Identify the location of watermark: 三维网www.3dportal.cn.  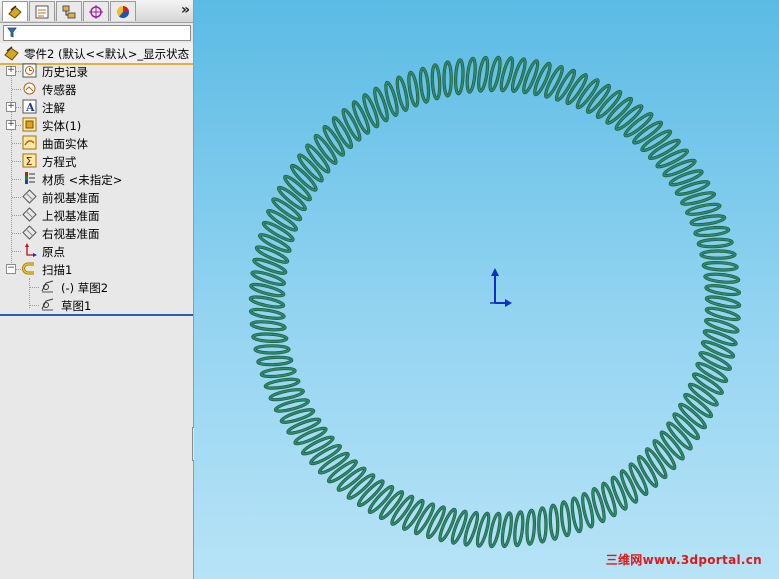
(683, 560).